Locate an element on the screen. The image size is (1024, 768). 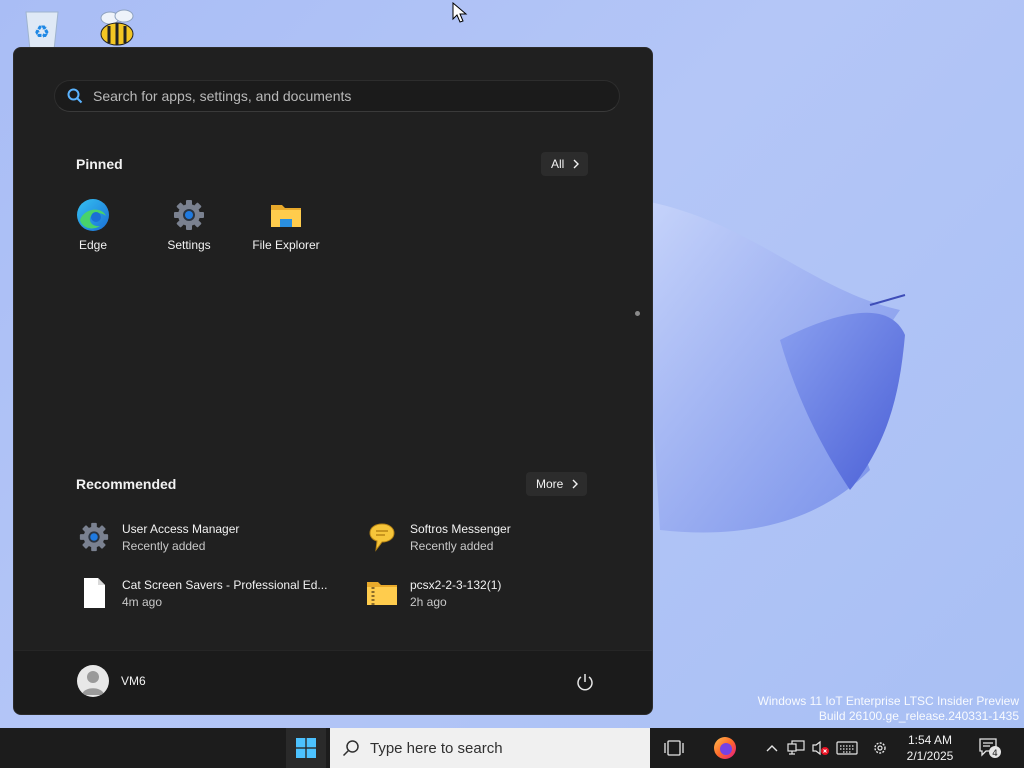
notification-icon: 4 is located at coordinates (990, 748).